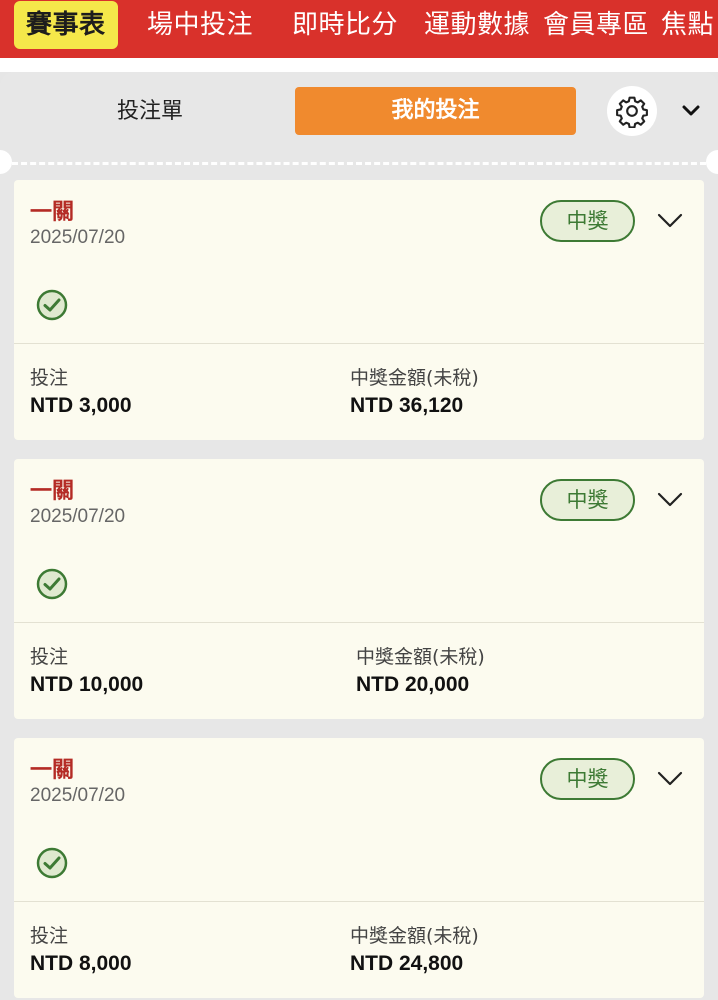 The height and width of the screenshot is (1000, 718). I want to click on top-nav: 賽事表 場中投注 即時比分 運動數據 會員專區 焦點, so click(359, 29).